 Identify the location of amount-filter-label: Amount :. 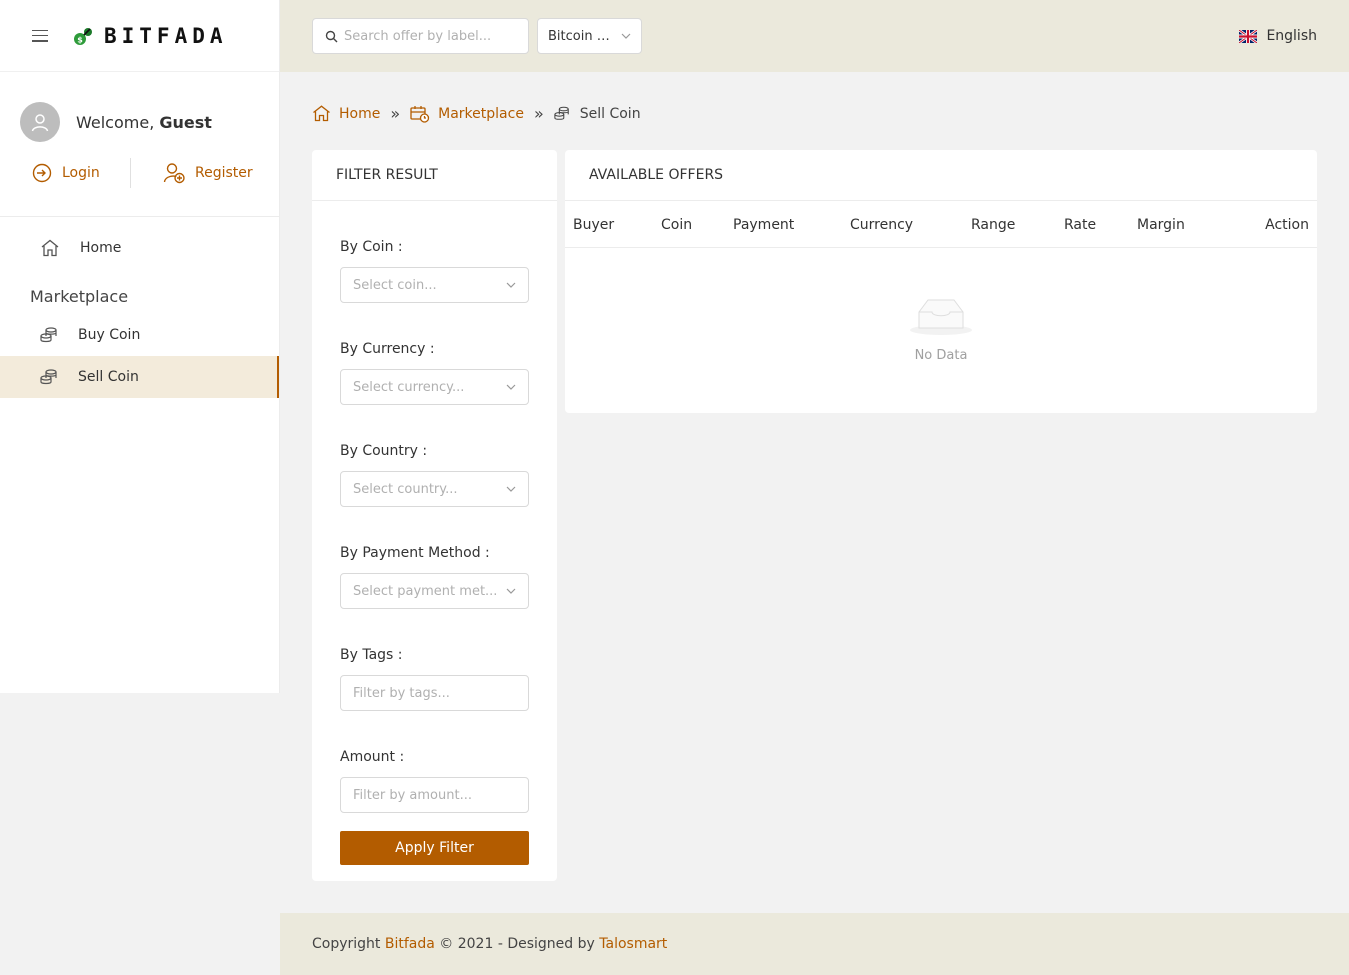
(372, 757).